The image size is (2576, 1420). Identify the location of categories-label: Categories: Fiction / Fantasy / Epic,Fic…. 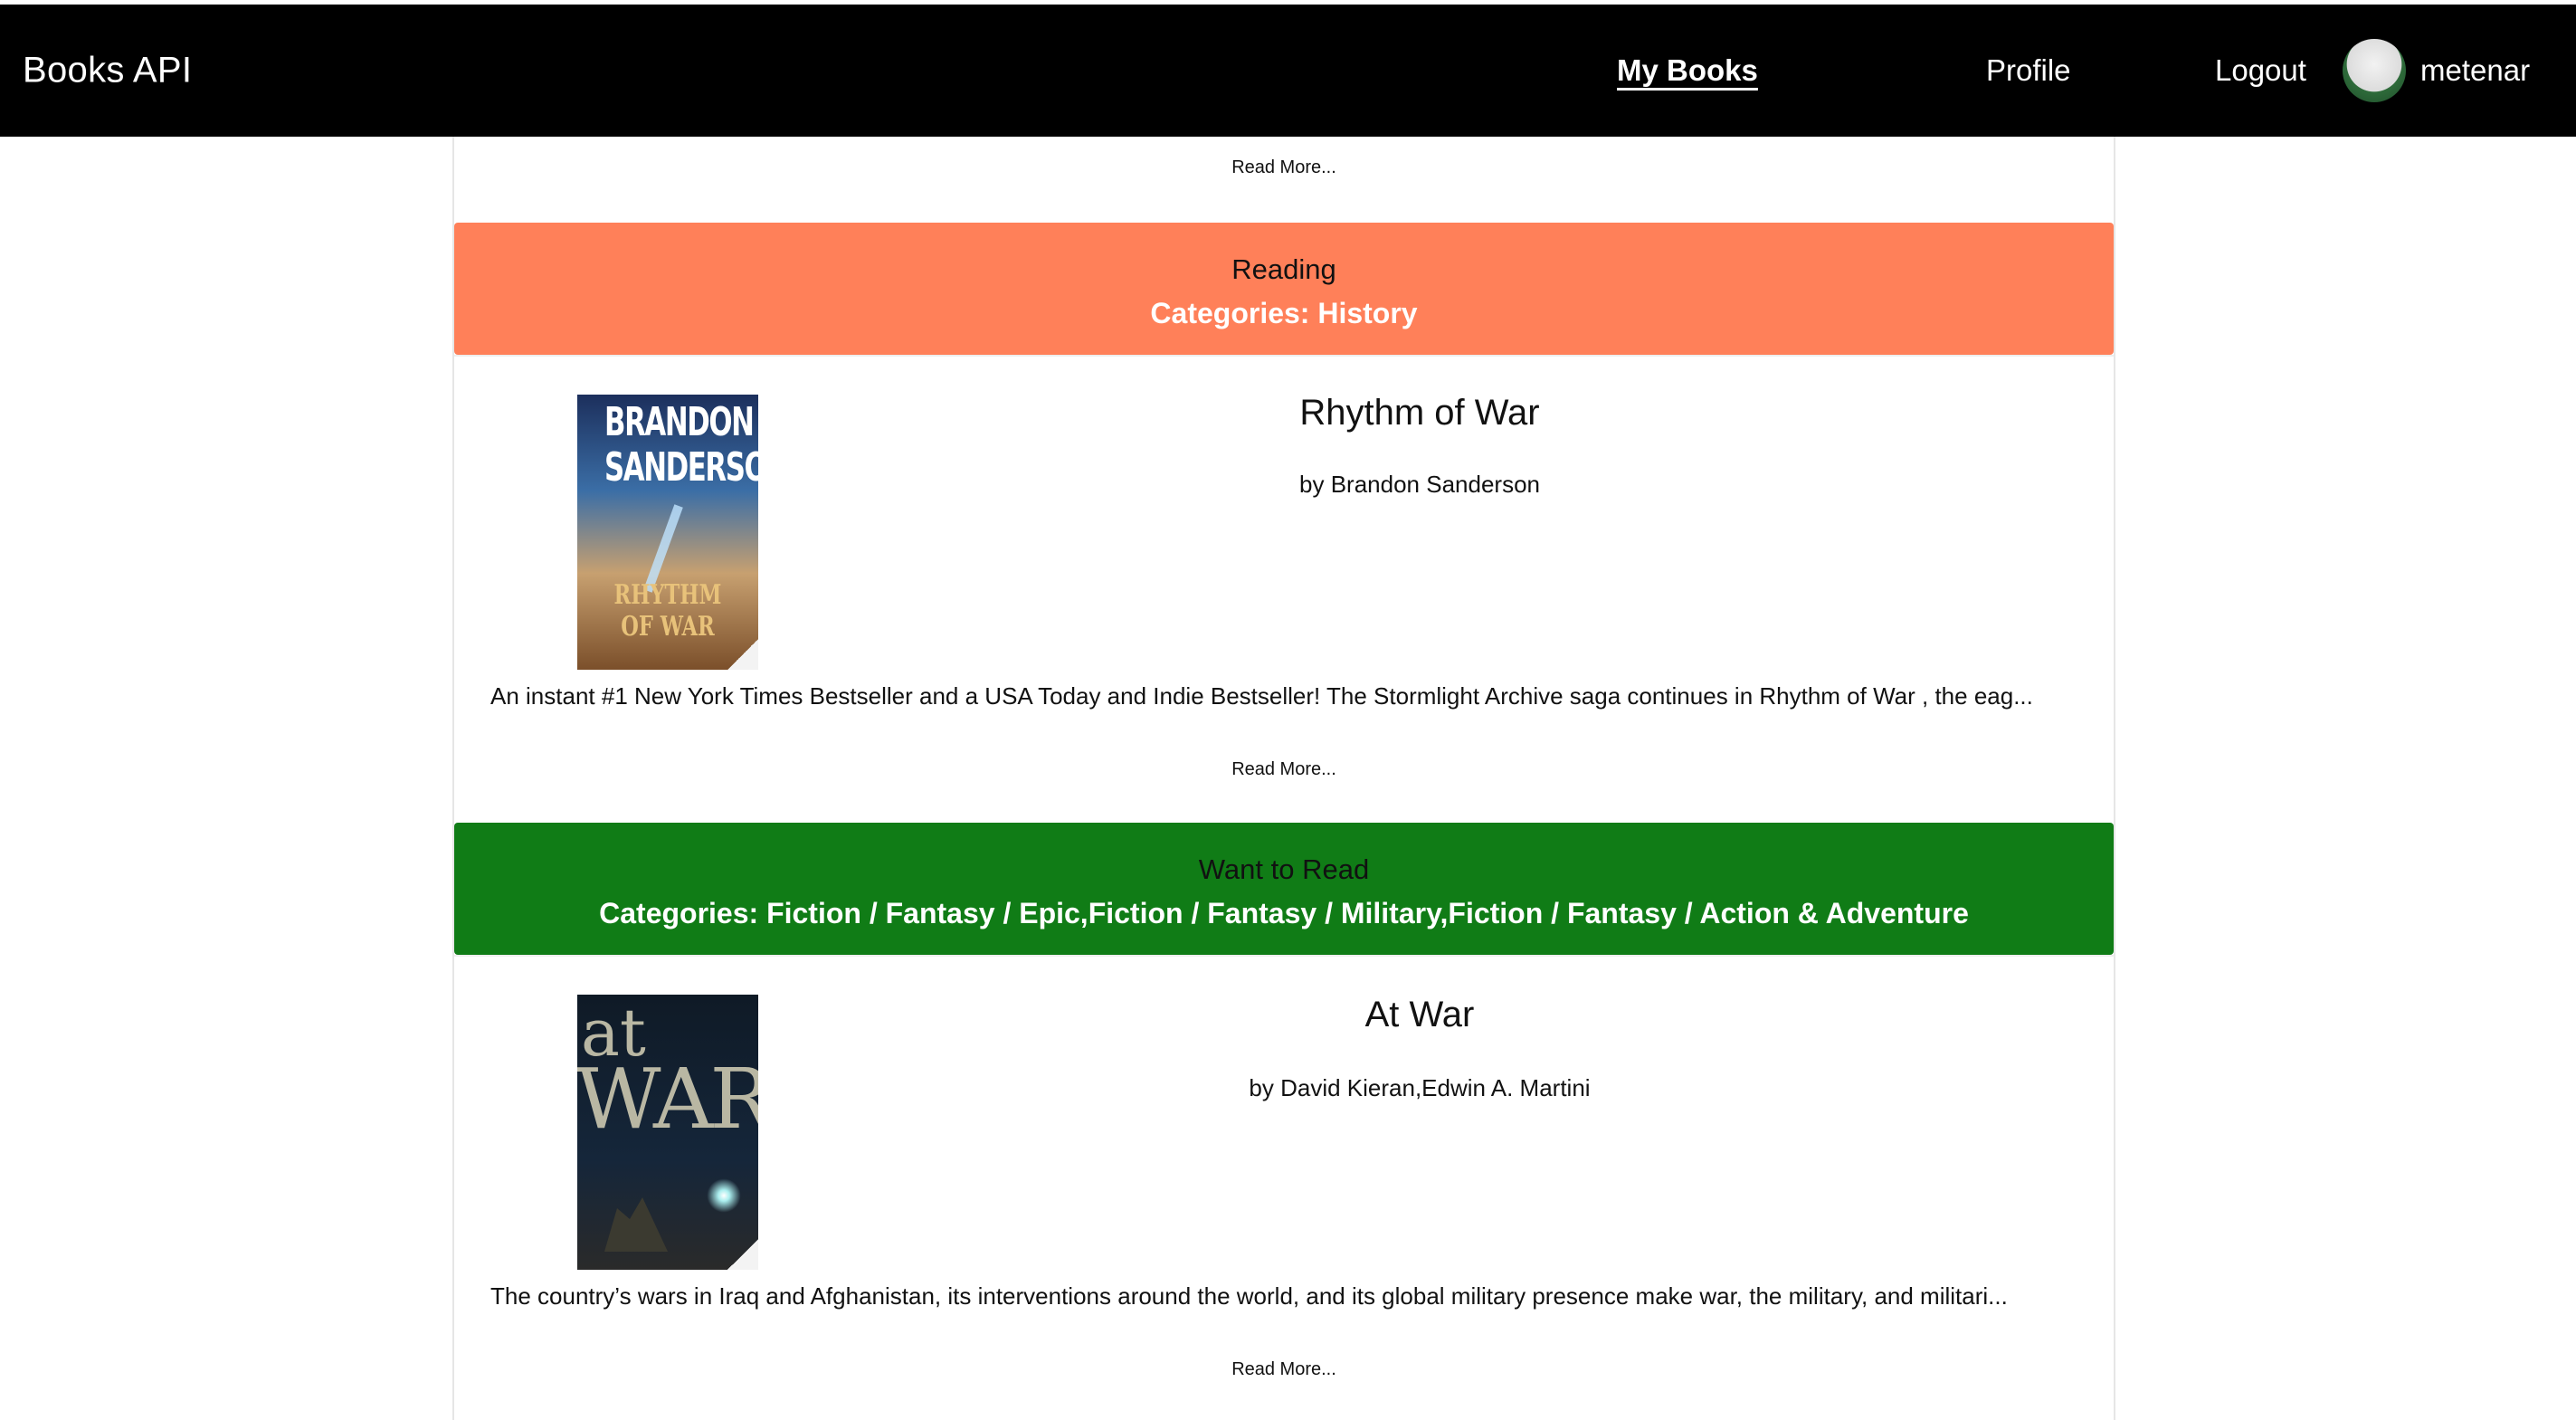
(1284, 913).